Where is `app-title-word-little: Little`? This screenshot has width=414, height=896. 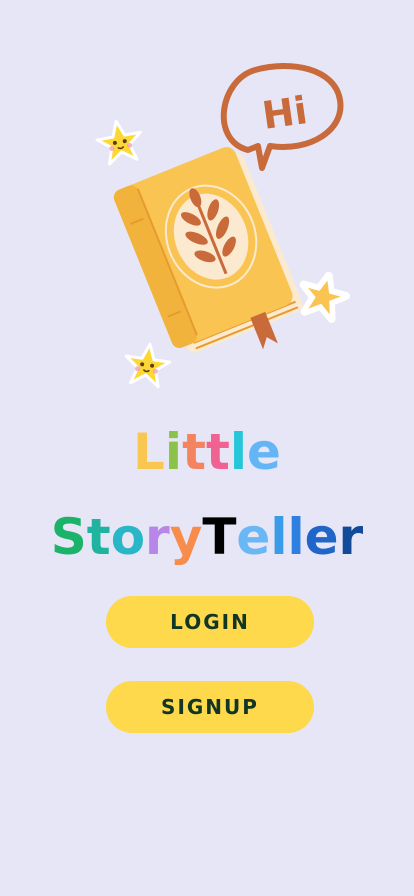 app-title-word-little: Little is located at coordinates (207, 452).